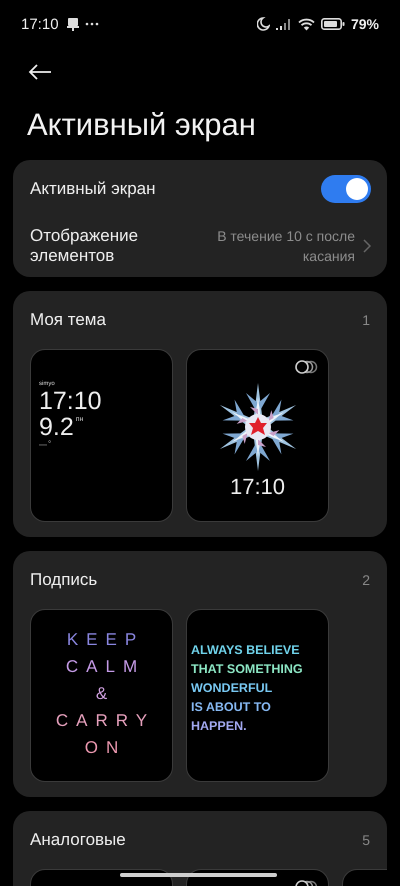 The width and height of the screenshot is (400, 886). I want to click on toggle-switch, so click(346, 189).